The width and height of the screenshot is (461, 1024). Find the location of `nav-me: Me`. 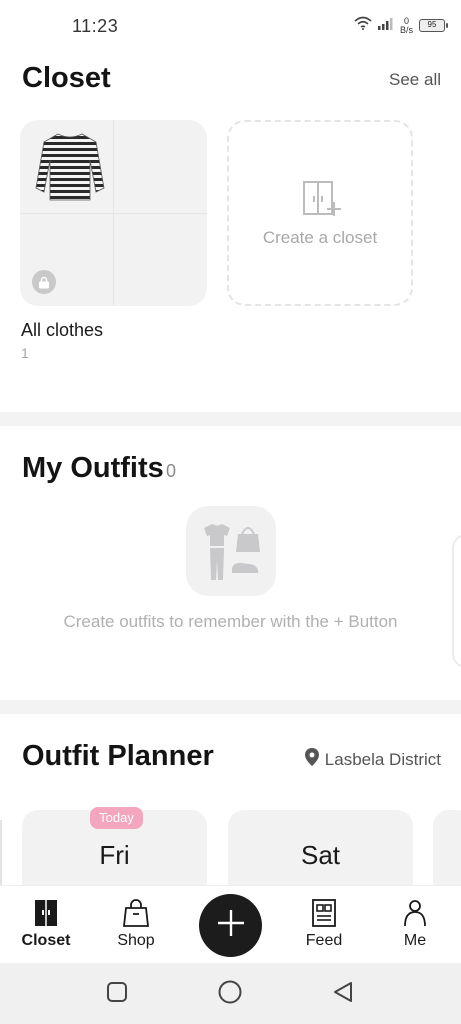

nav-me: Me is located at coordinates (415, 925).